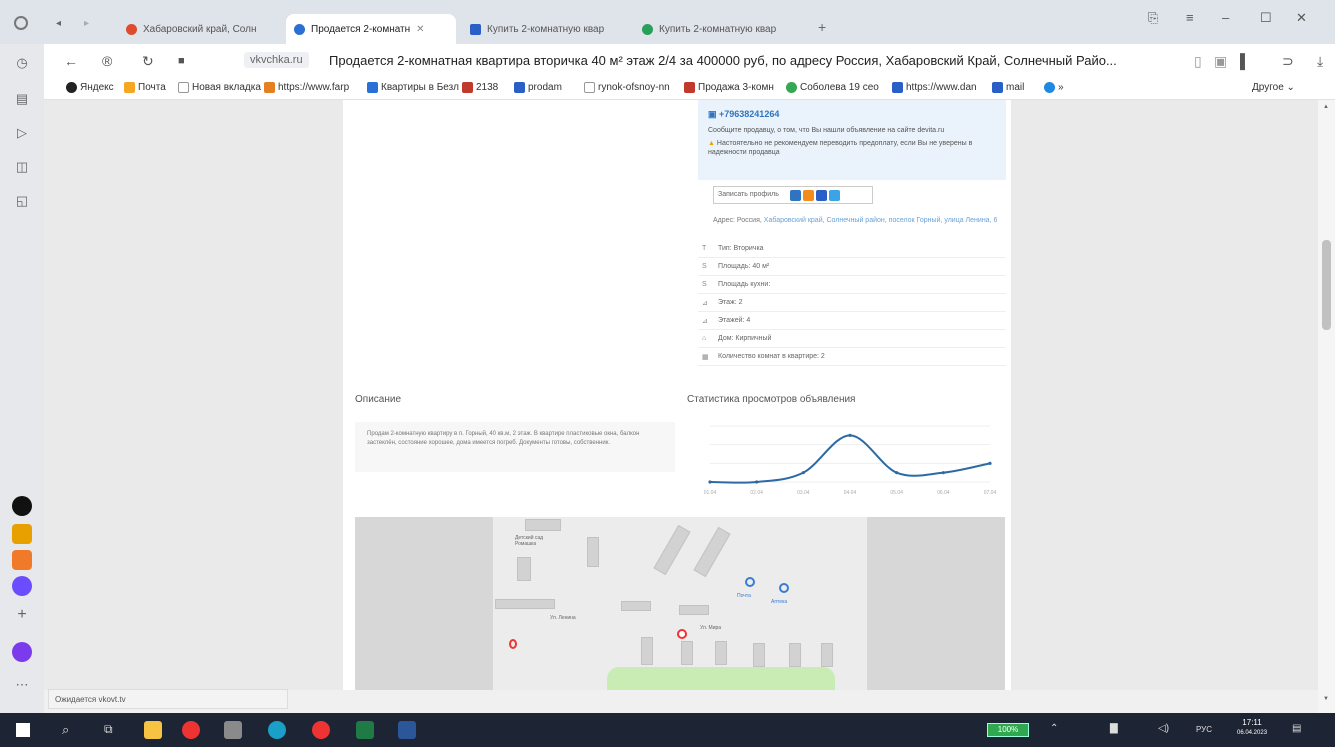 The width and height of the screenshot is (1335, 747). Describe the element at coordinates (1153, 18) in the screenshot. I see `bookmarks-panel-icon: ⎘` at that location.